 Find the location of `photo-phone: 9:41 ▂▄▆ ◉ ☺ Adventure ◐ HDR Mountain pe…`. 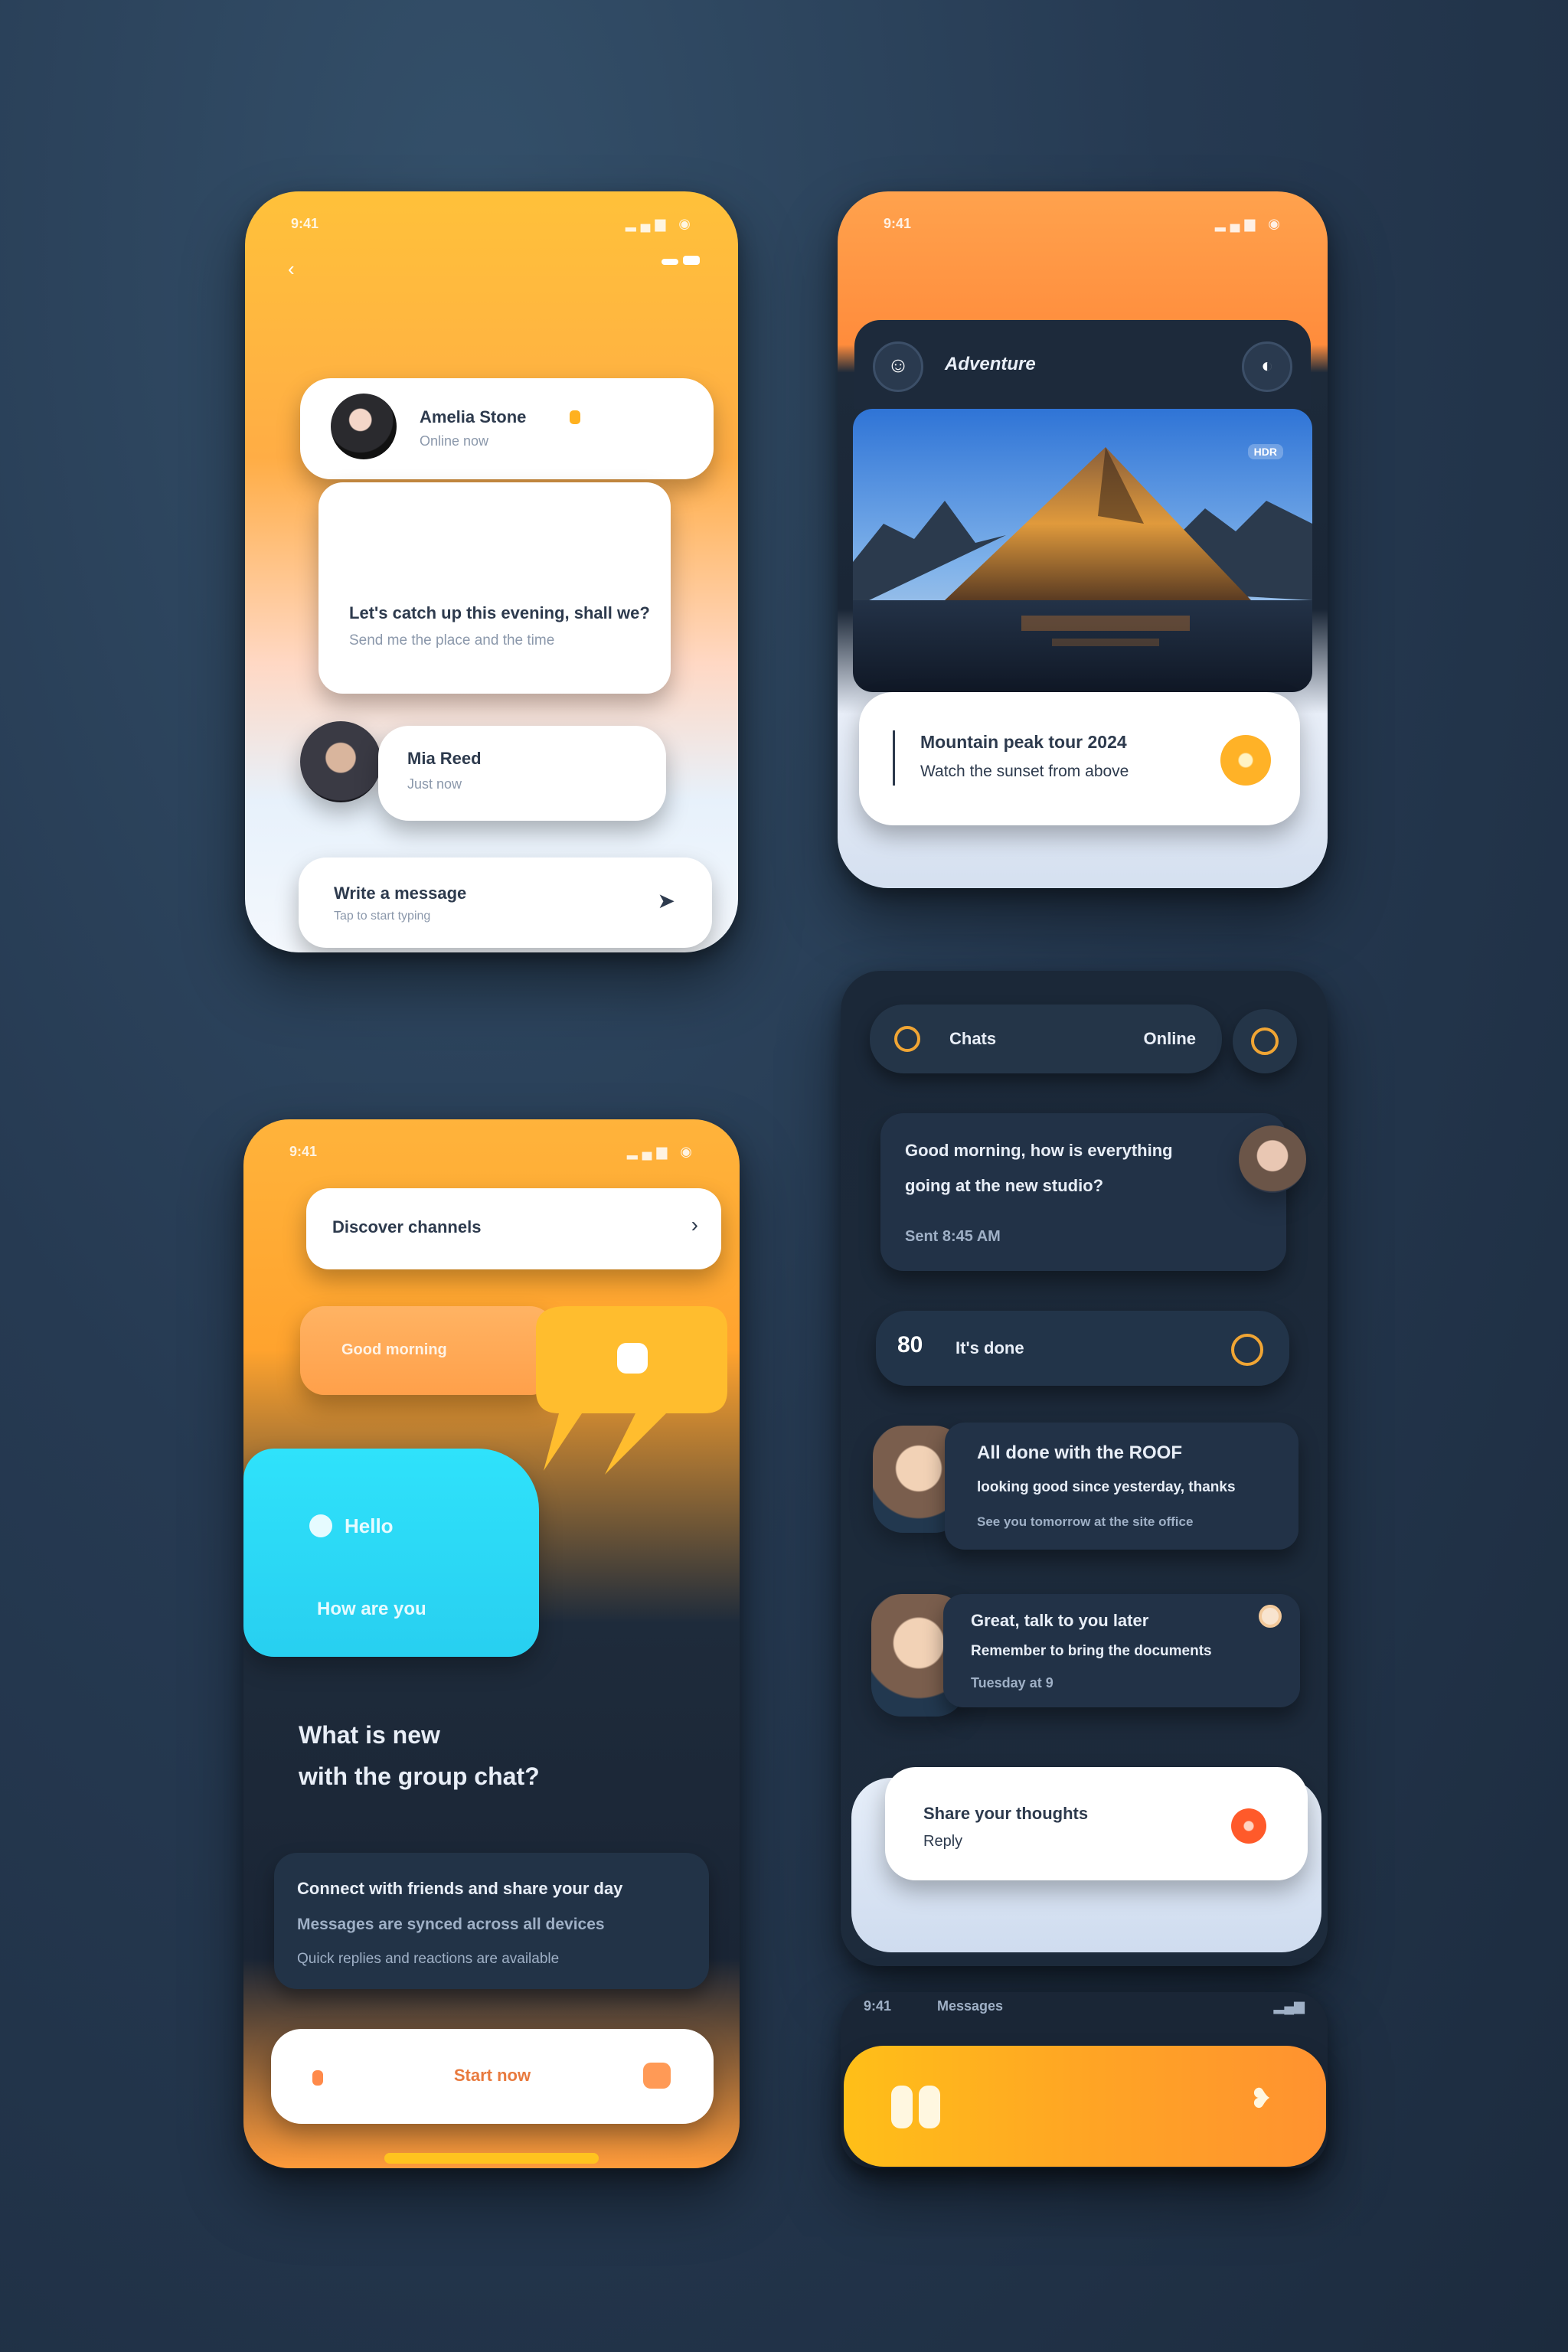

photo-phone: 9:41 ▂▄▆ ◉ ☺ Adventure ◐ HDR Mountain pe… is located at coordinates (1083, 539).